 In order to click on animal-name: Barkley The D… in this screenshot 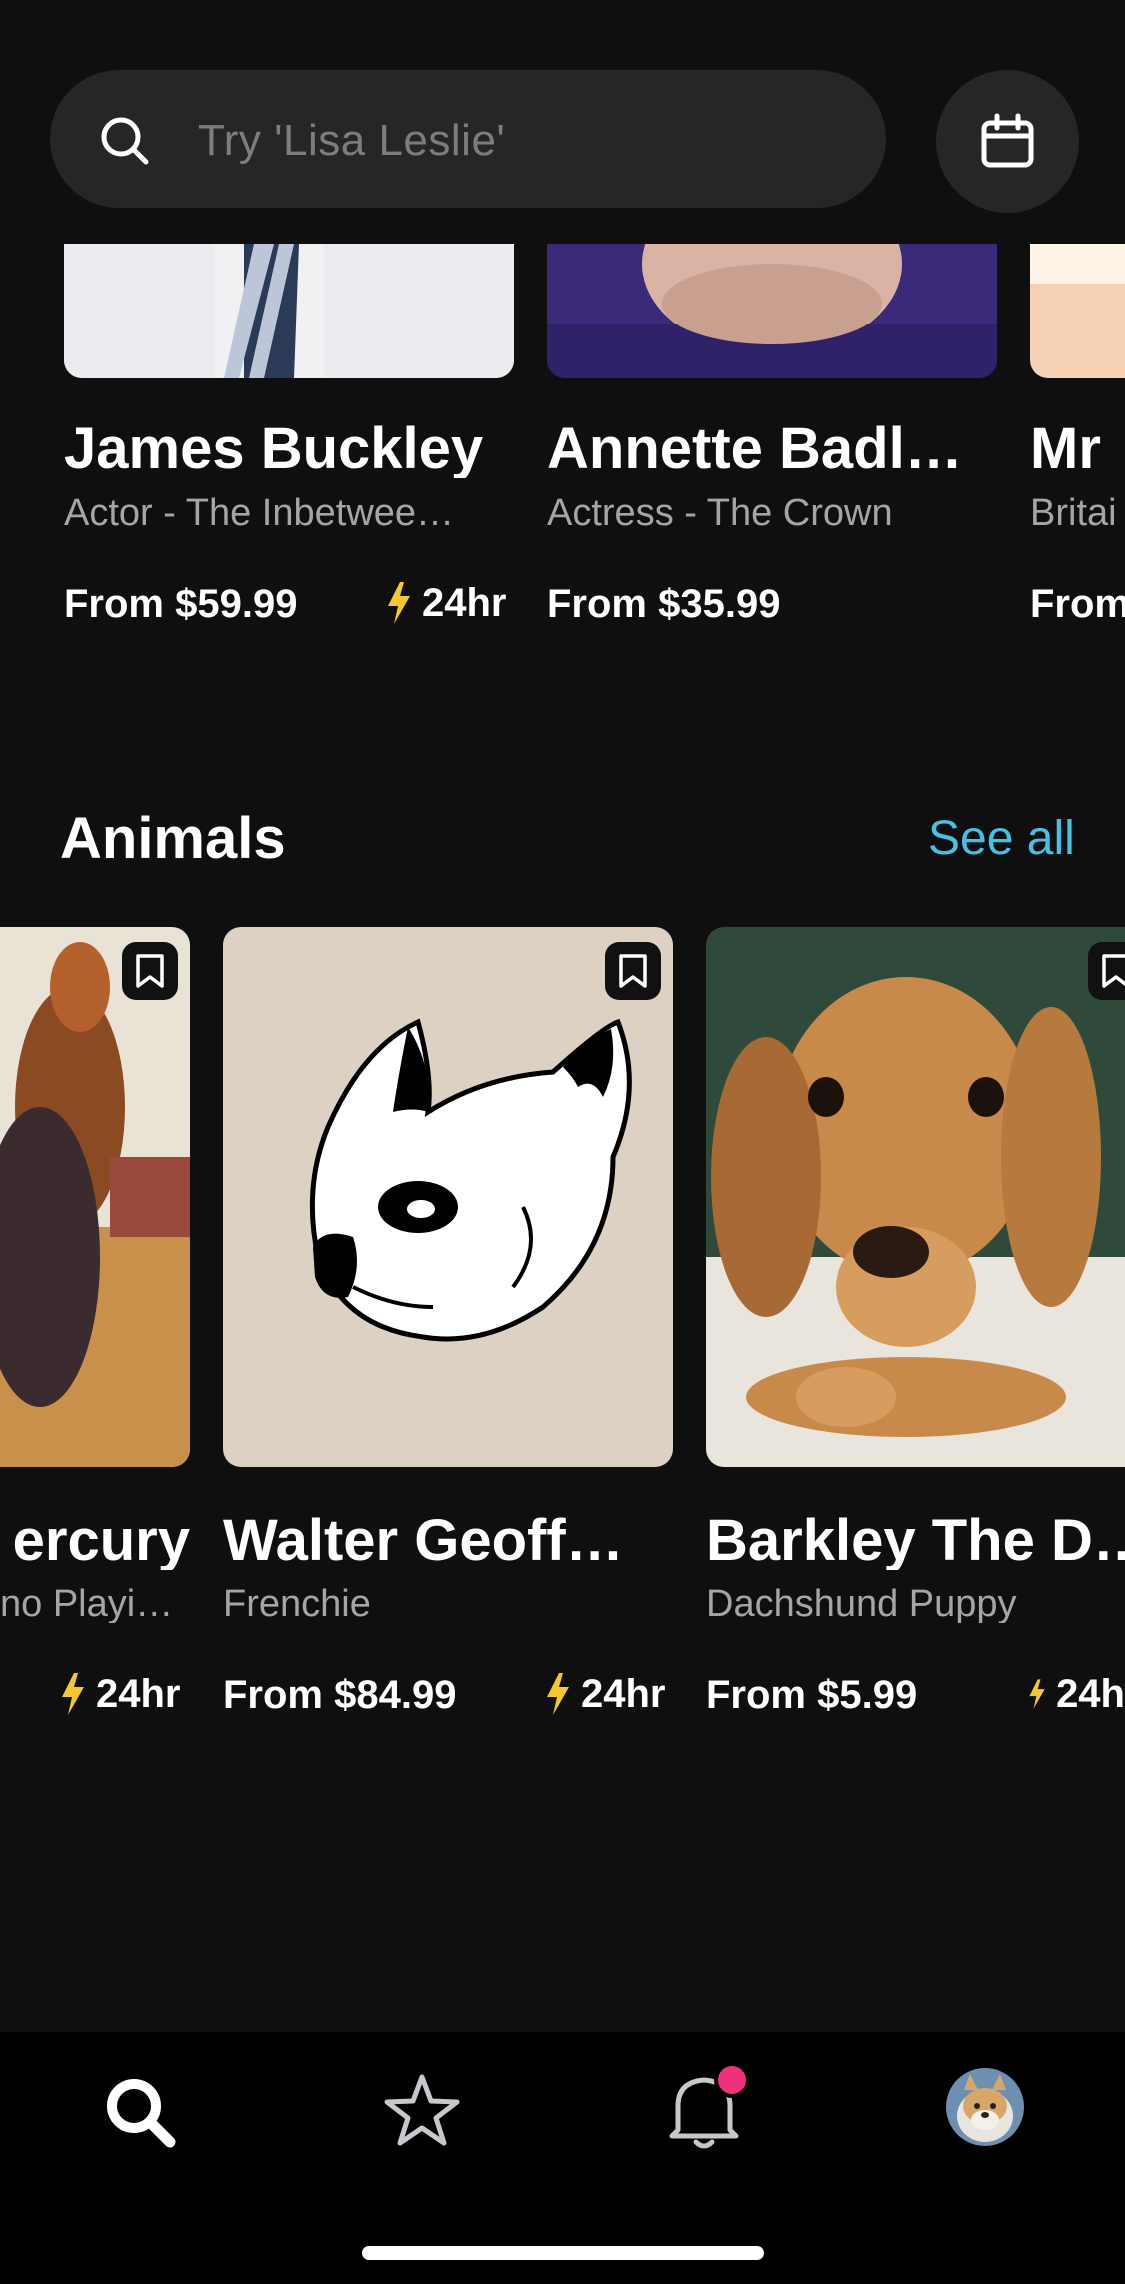, I will do `click(915, 1541)`.